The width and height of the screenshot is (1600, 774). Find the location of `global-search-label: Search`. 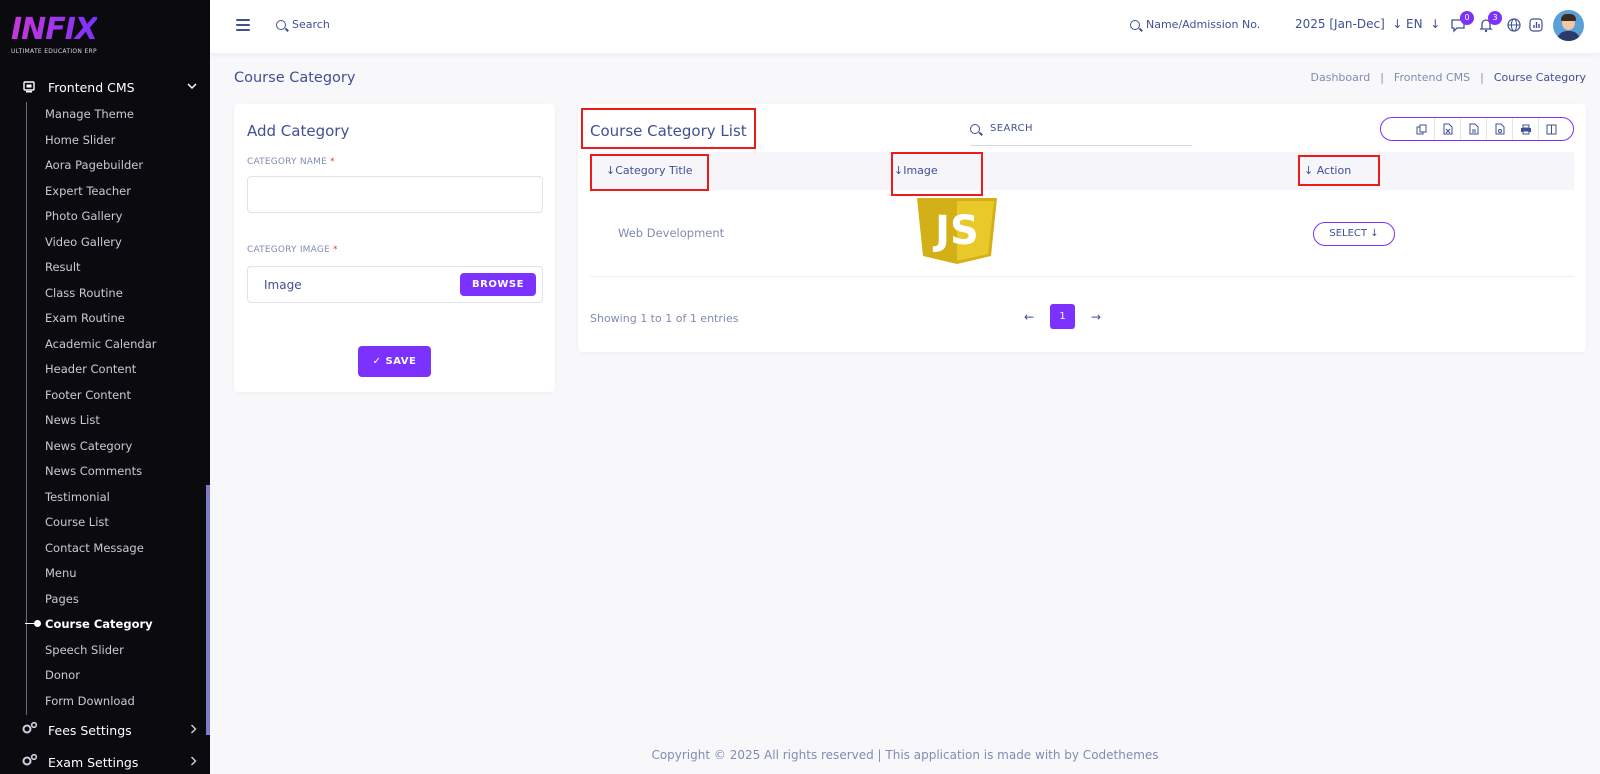

global-search-label: Search is located at coordinates (311, 24).